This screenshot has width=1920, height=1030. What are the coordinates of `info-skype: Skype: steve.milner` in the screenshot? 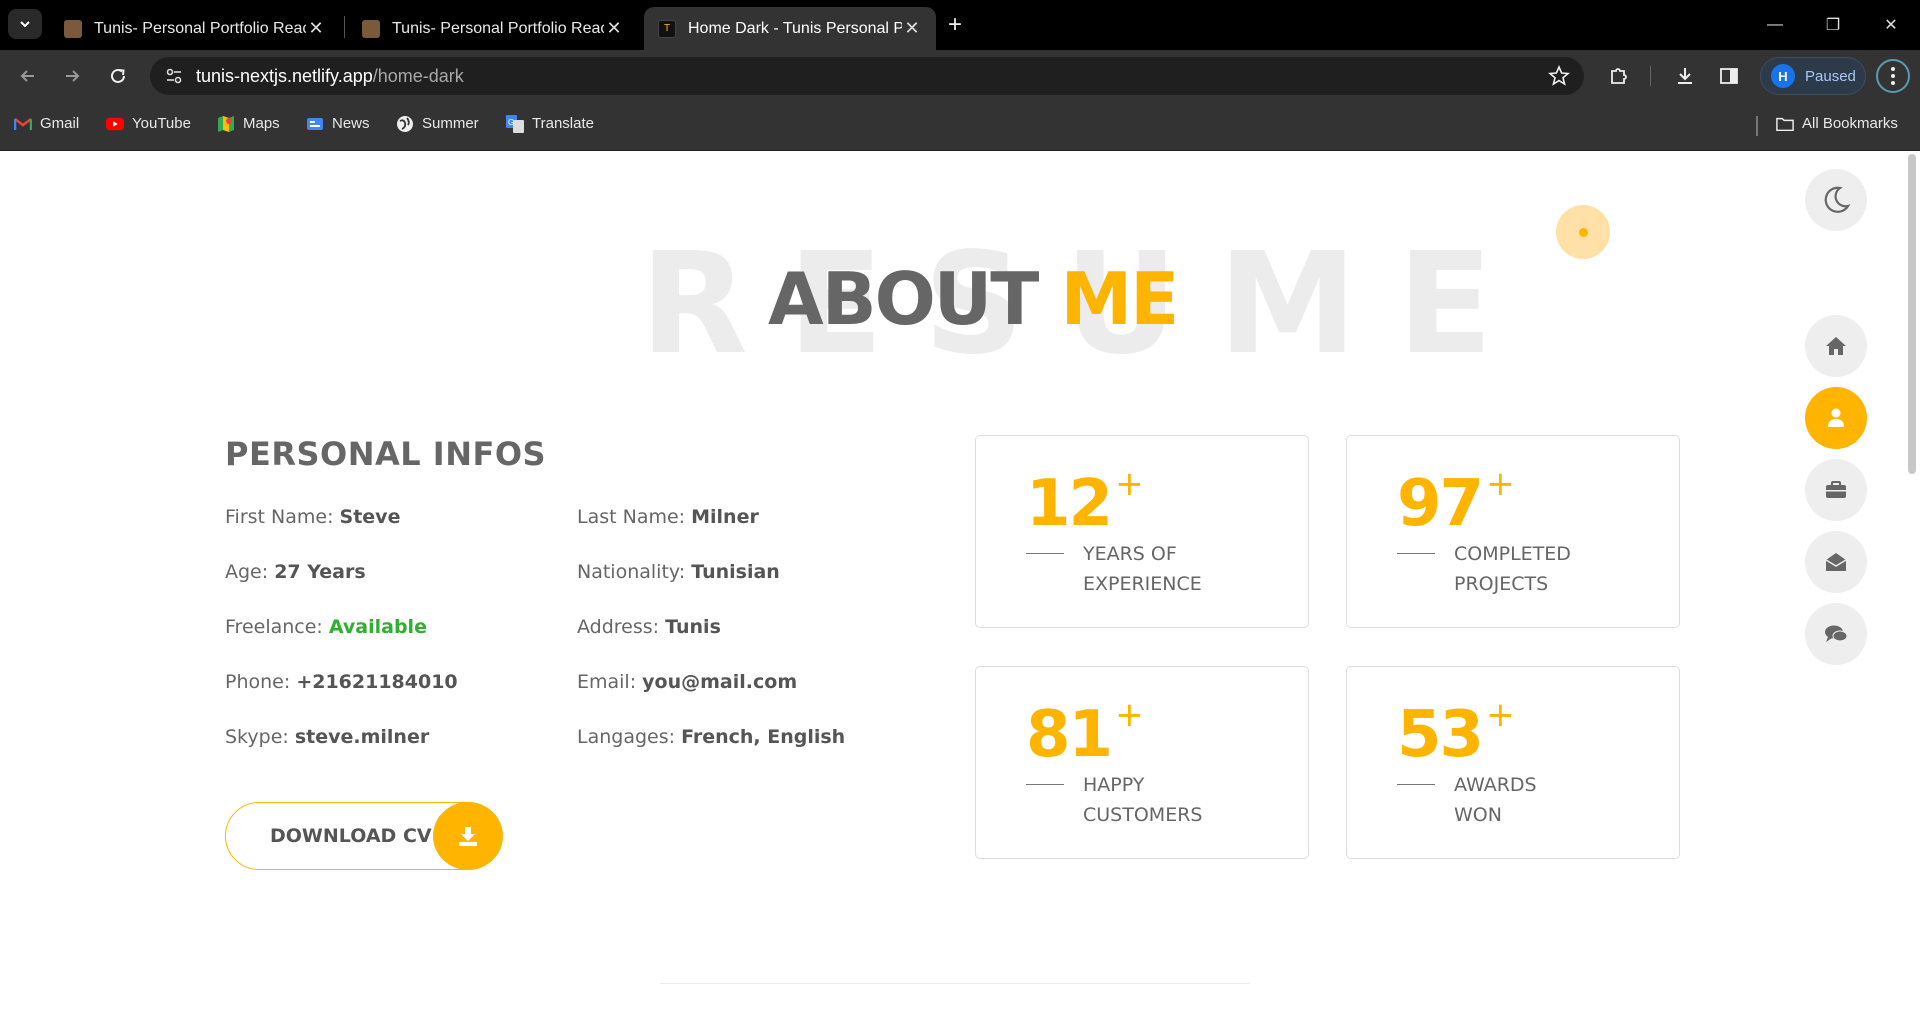 It's located at (327, 737).